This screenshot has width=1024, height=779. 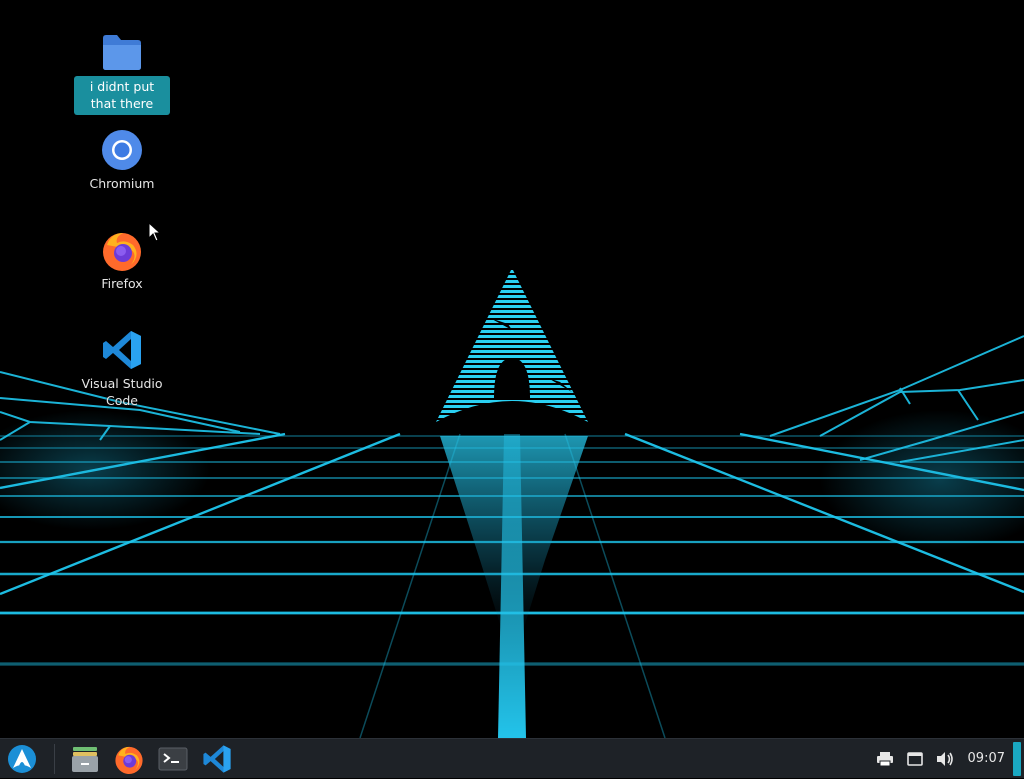 I want to click on desktop-icon-chromium: Chromium, so click(x=122, y=161).